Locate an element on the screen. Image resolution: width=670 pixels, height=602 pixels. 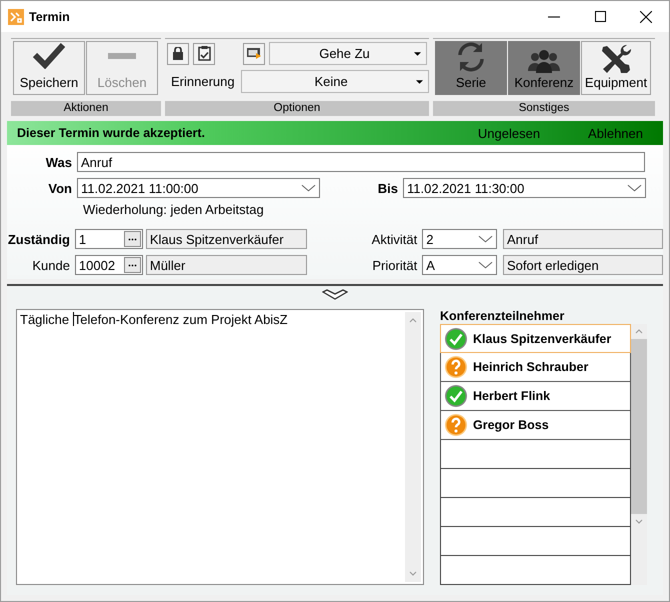
window-title: Termin is located at coordinates (49, 17).